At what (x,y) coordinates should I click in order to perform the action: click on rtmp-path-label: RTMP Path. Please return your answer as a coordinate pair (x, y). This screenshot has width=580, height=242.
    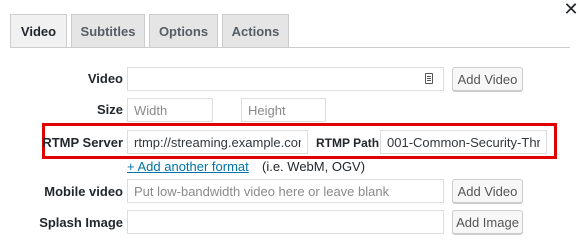
    Looking at the image, I should click on (348, 143).